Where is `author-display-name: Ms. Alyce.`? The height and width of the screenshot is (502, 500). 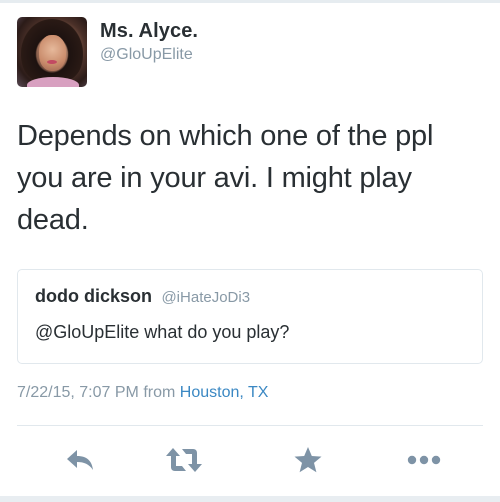 author-display-name: Ms. Alyce. is located at coordinates (149, 31).